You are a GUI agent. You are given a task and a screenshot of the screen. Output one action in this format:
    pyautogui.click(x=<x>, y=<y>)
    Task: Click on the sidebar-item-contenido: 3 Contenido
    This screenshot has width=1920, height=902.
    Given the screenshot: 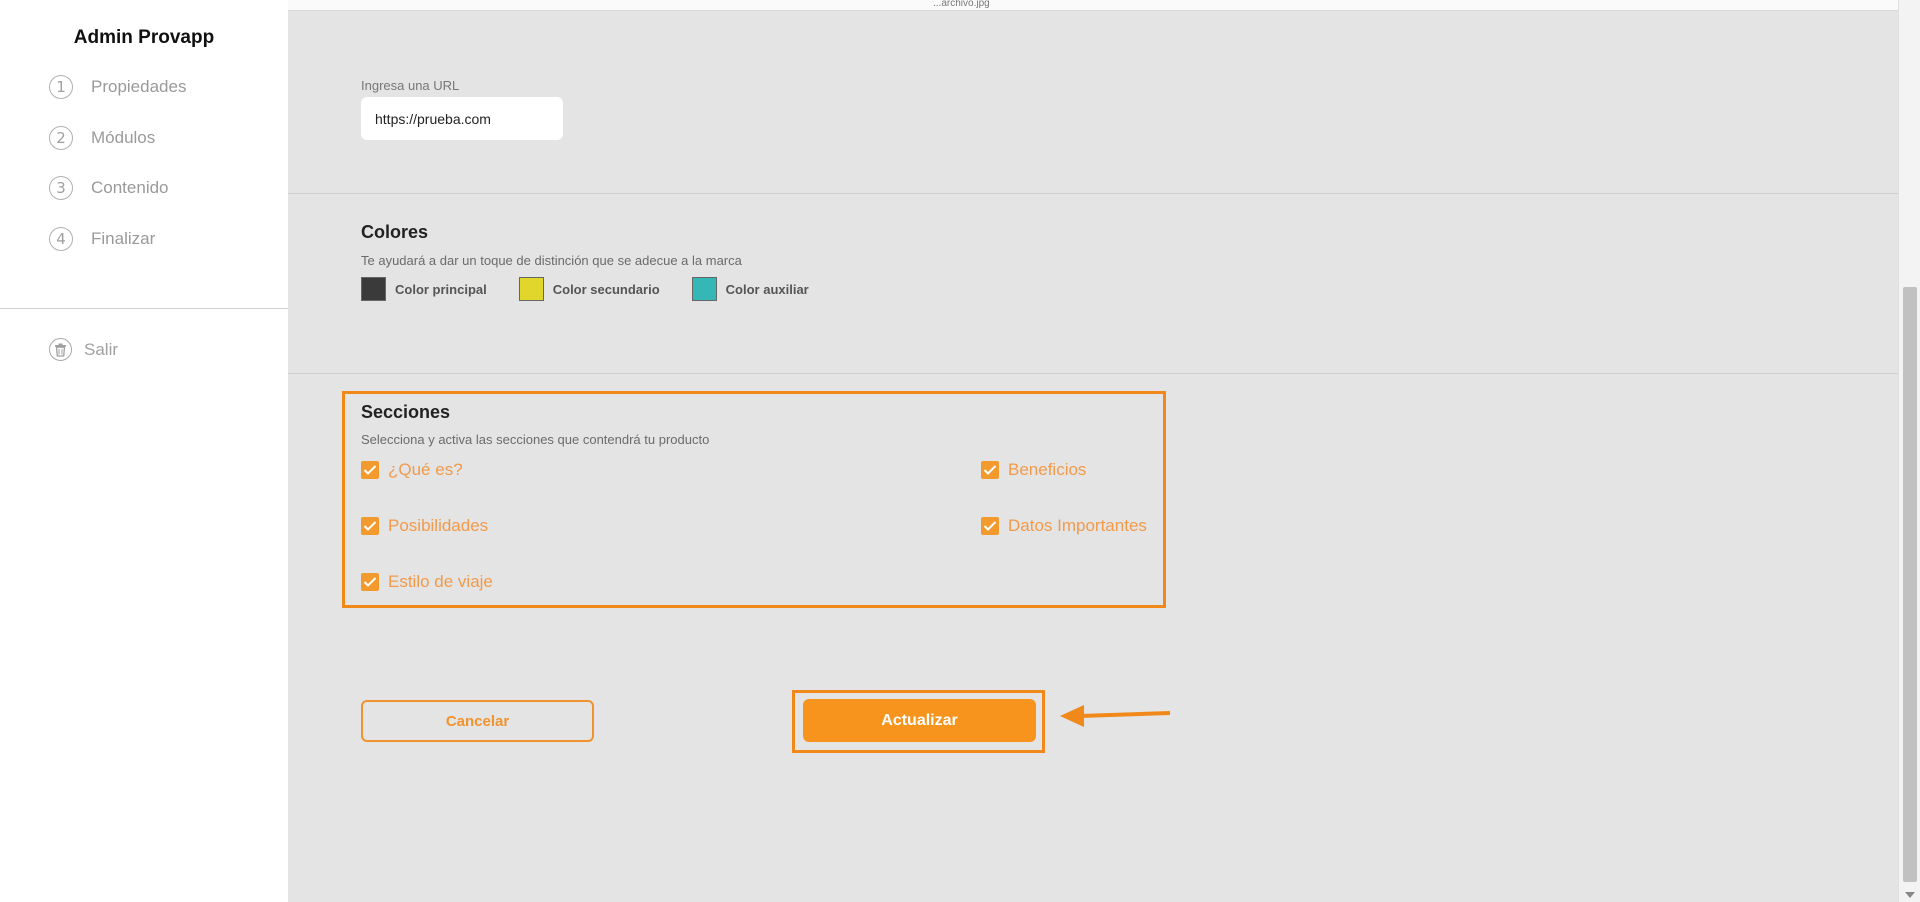 What is the action you would take?
    pyautogui.click(x=109, y=188)
    